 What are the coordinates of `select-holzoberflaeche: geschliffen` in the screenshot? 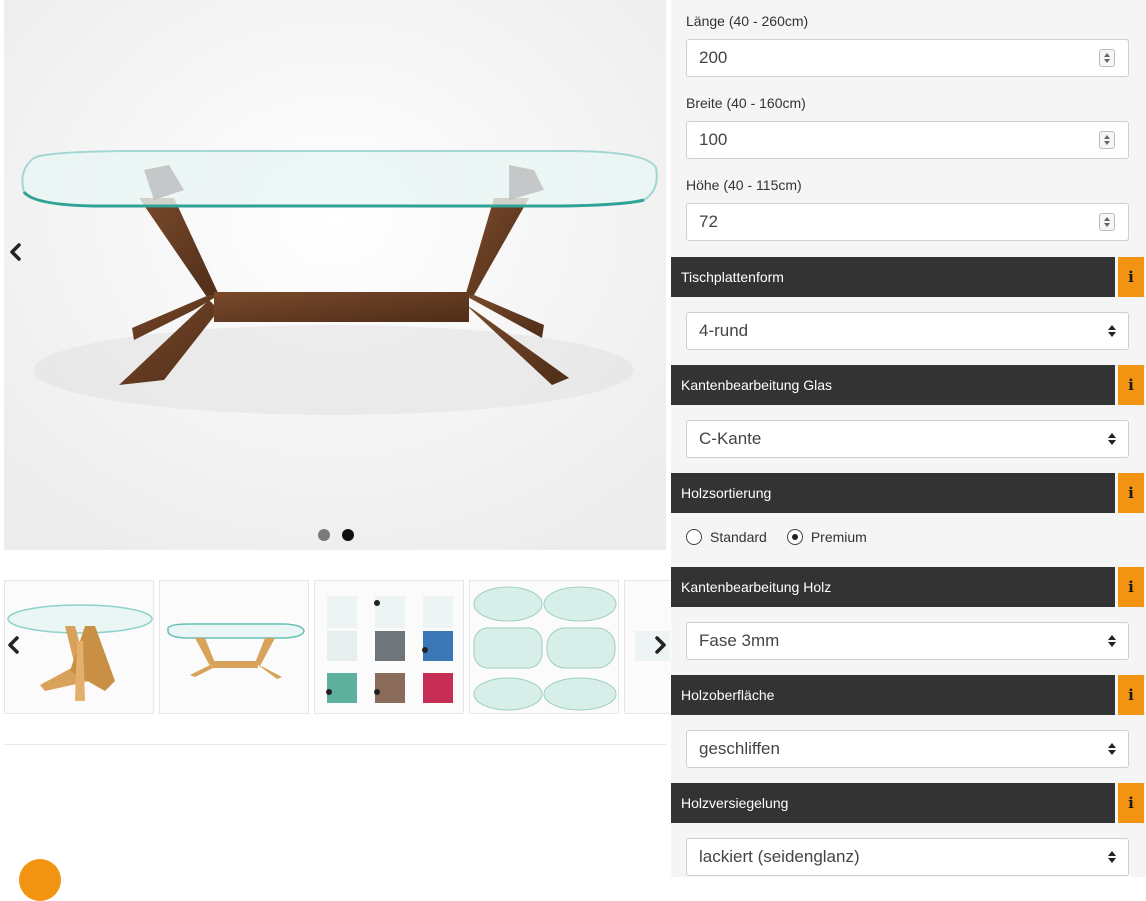 It's located at (907, 749).